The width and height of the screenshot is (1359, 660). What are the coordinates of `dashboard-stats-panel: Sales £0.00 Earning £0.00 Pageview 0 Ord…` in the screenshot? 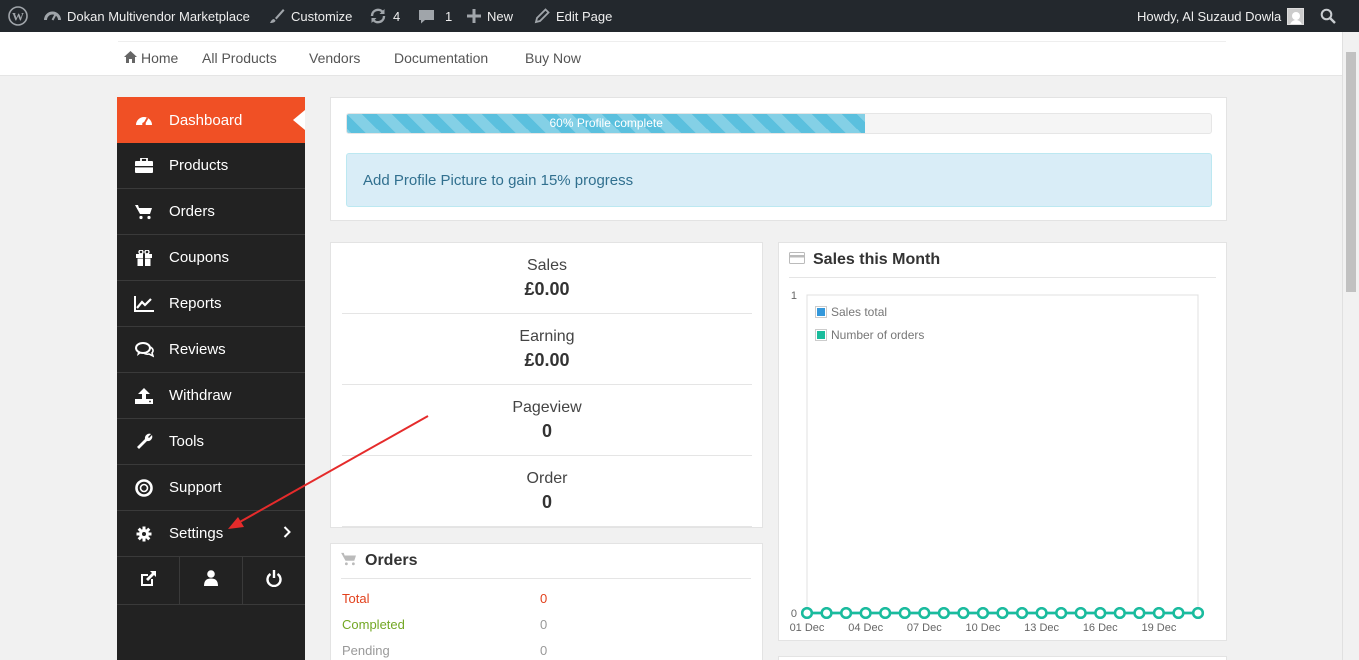 It's located at (546, 385).